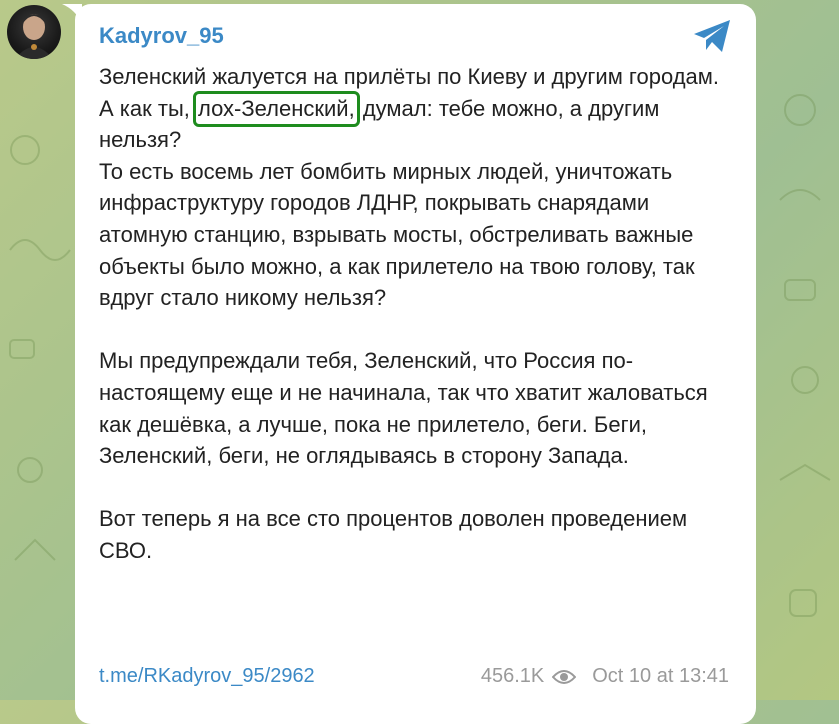 Image resolution: width=839 pixels, height=724 pixels. What do you see at coordinates (512, 676) in the screenshot?
I see `view-count: 456.1K` at bounding box center [512, 676].